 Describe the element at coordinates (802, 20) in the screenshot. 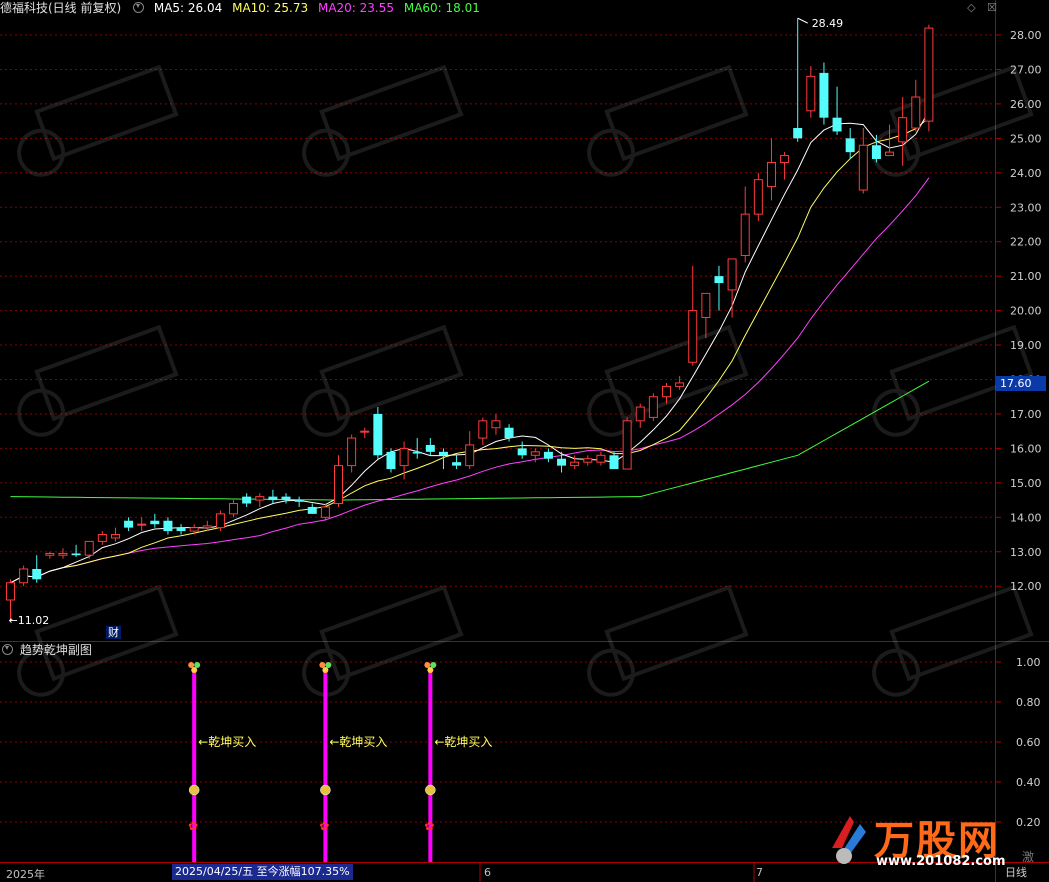

I see `high-pointer` at that location.